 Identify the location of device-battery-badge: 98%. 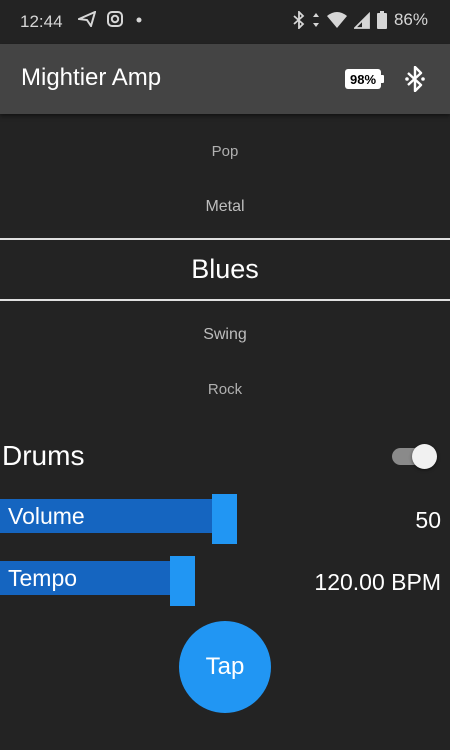
(365, 79).